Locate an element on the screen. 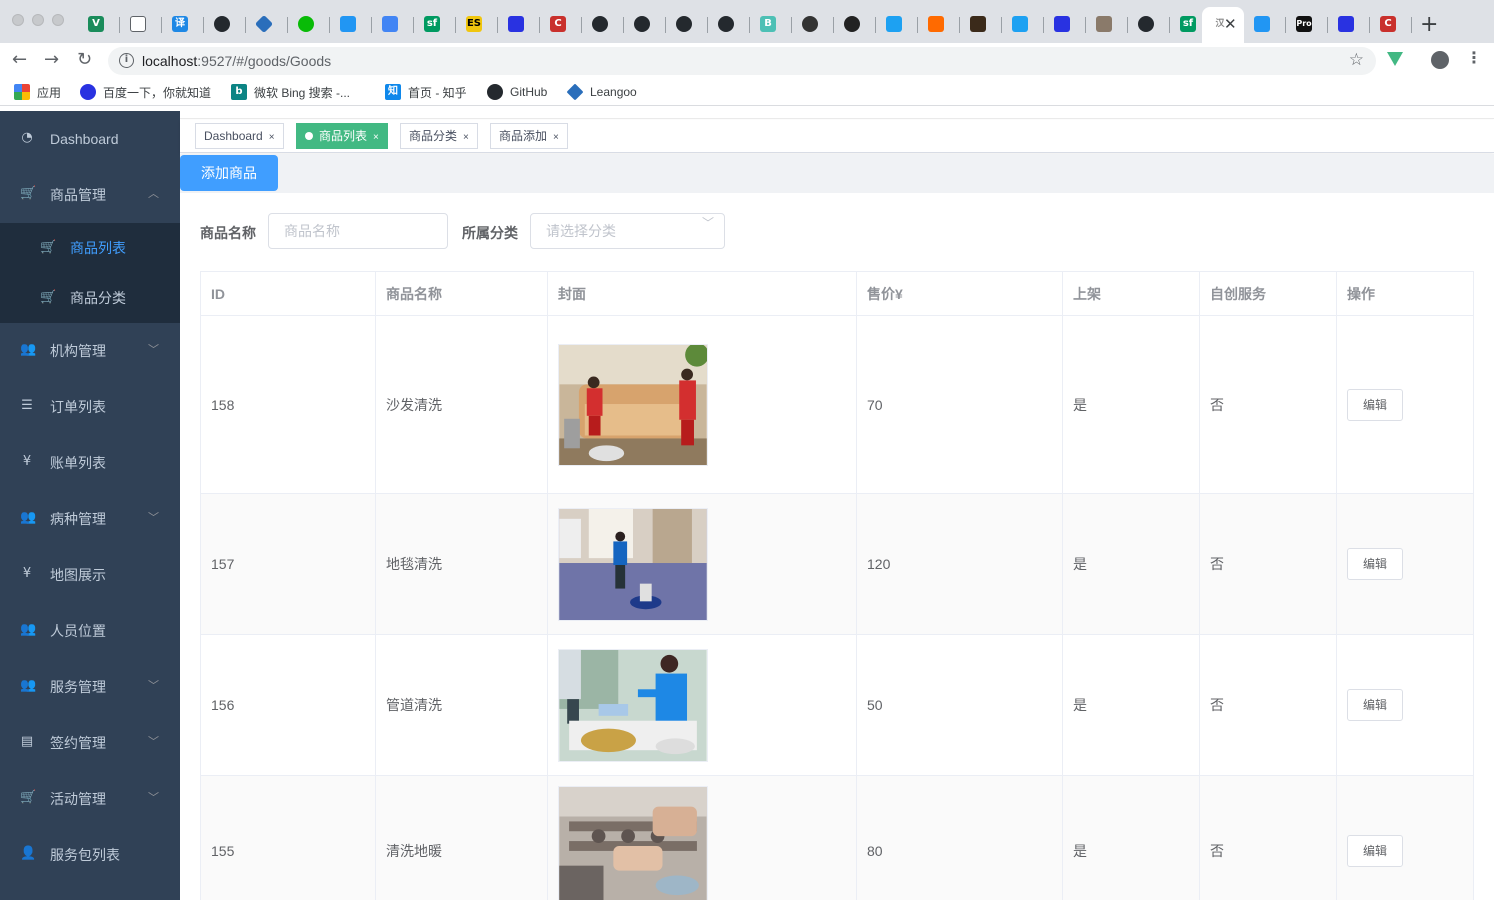  tag-goods-category: 商品分类 × is located at coordinates (439, 136).